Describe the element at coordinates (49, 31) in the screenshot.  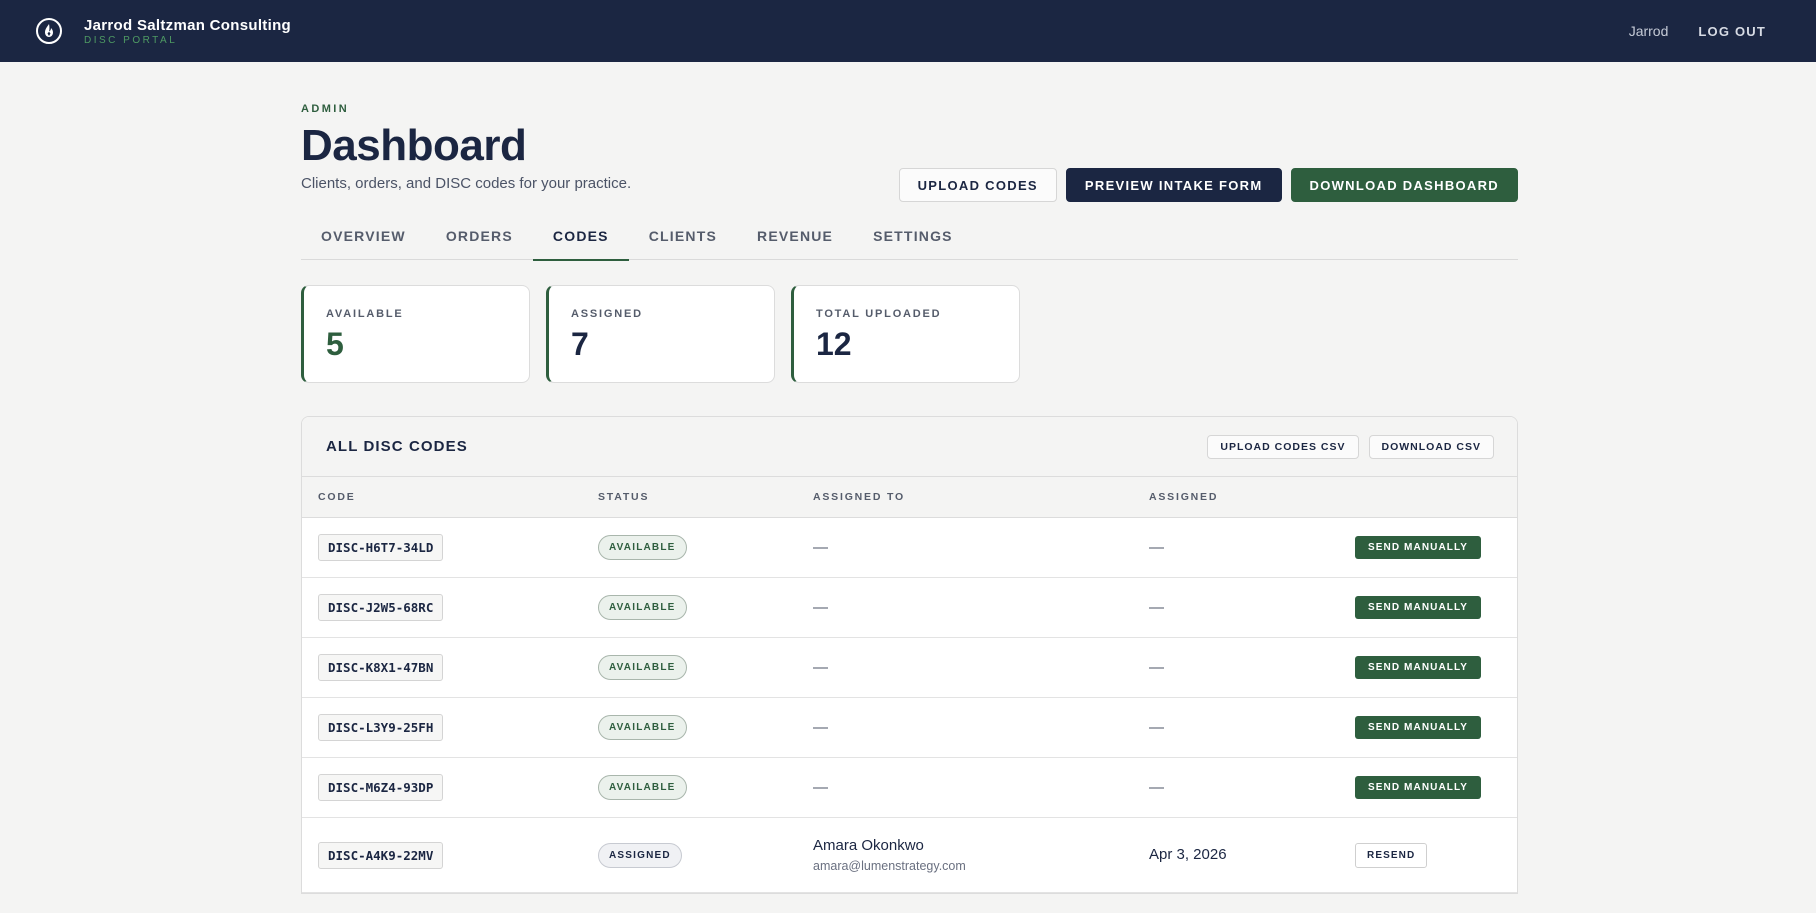
I see `flame-logo-icon` at that location.